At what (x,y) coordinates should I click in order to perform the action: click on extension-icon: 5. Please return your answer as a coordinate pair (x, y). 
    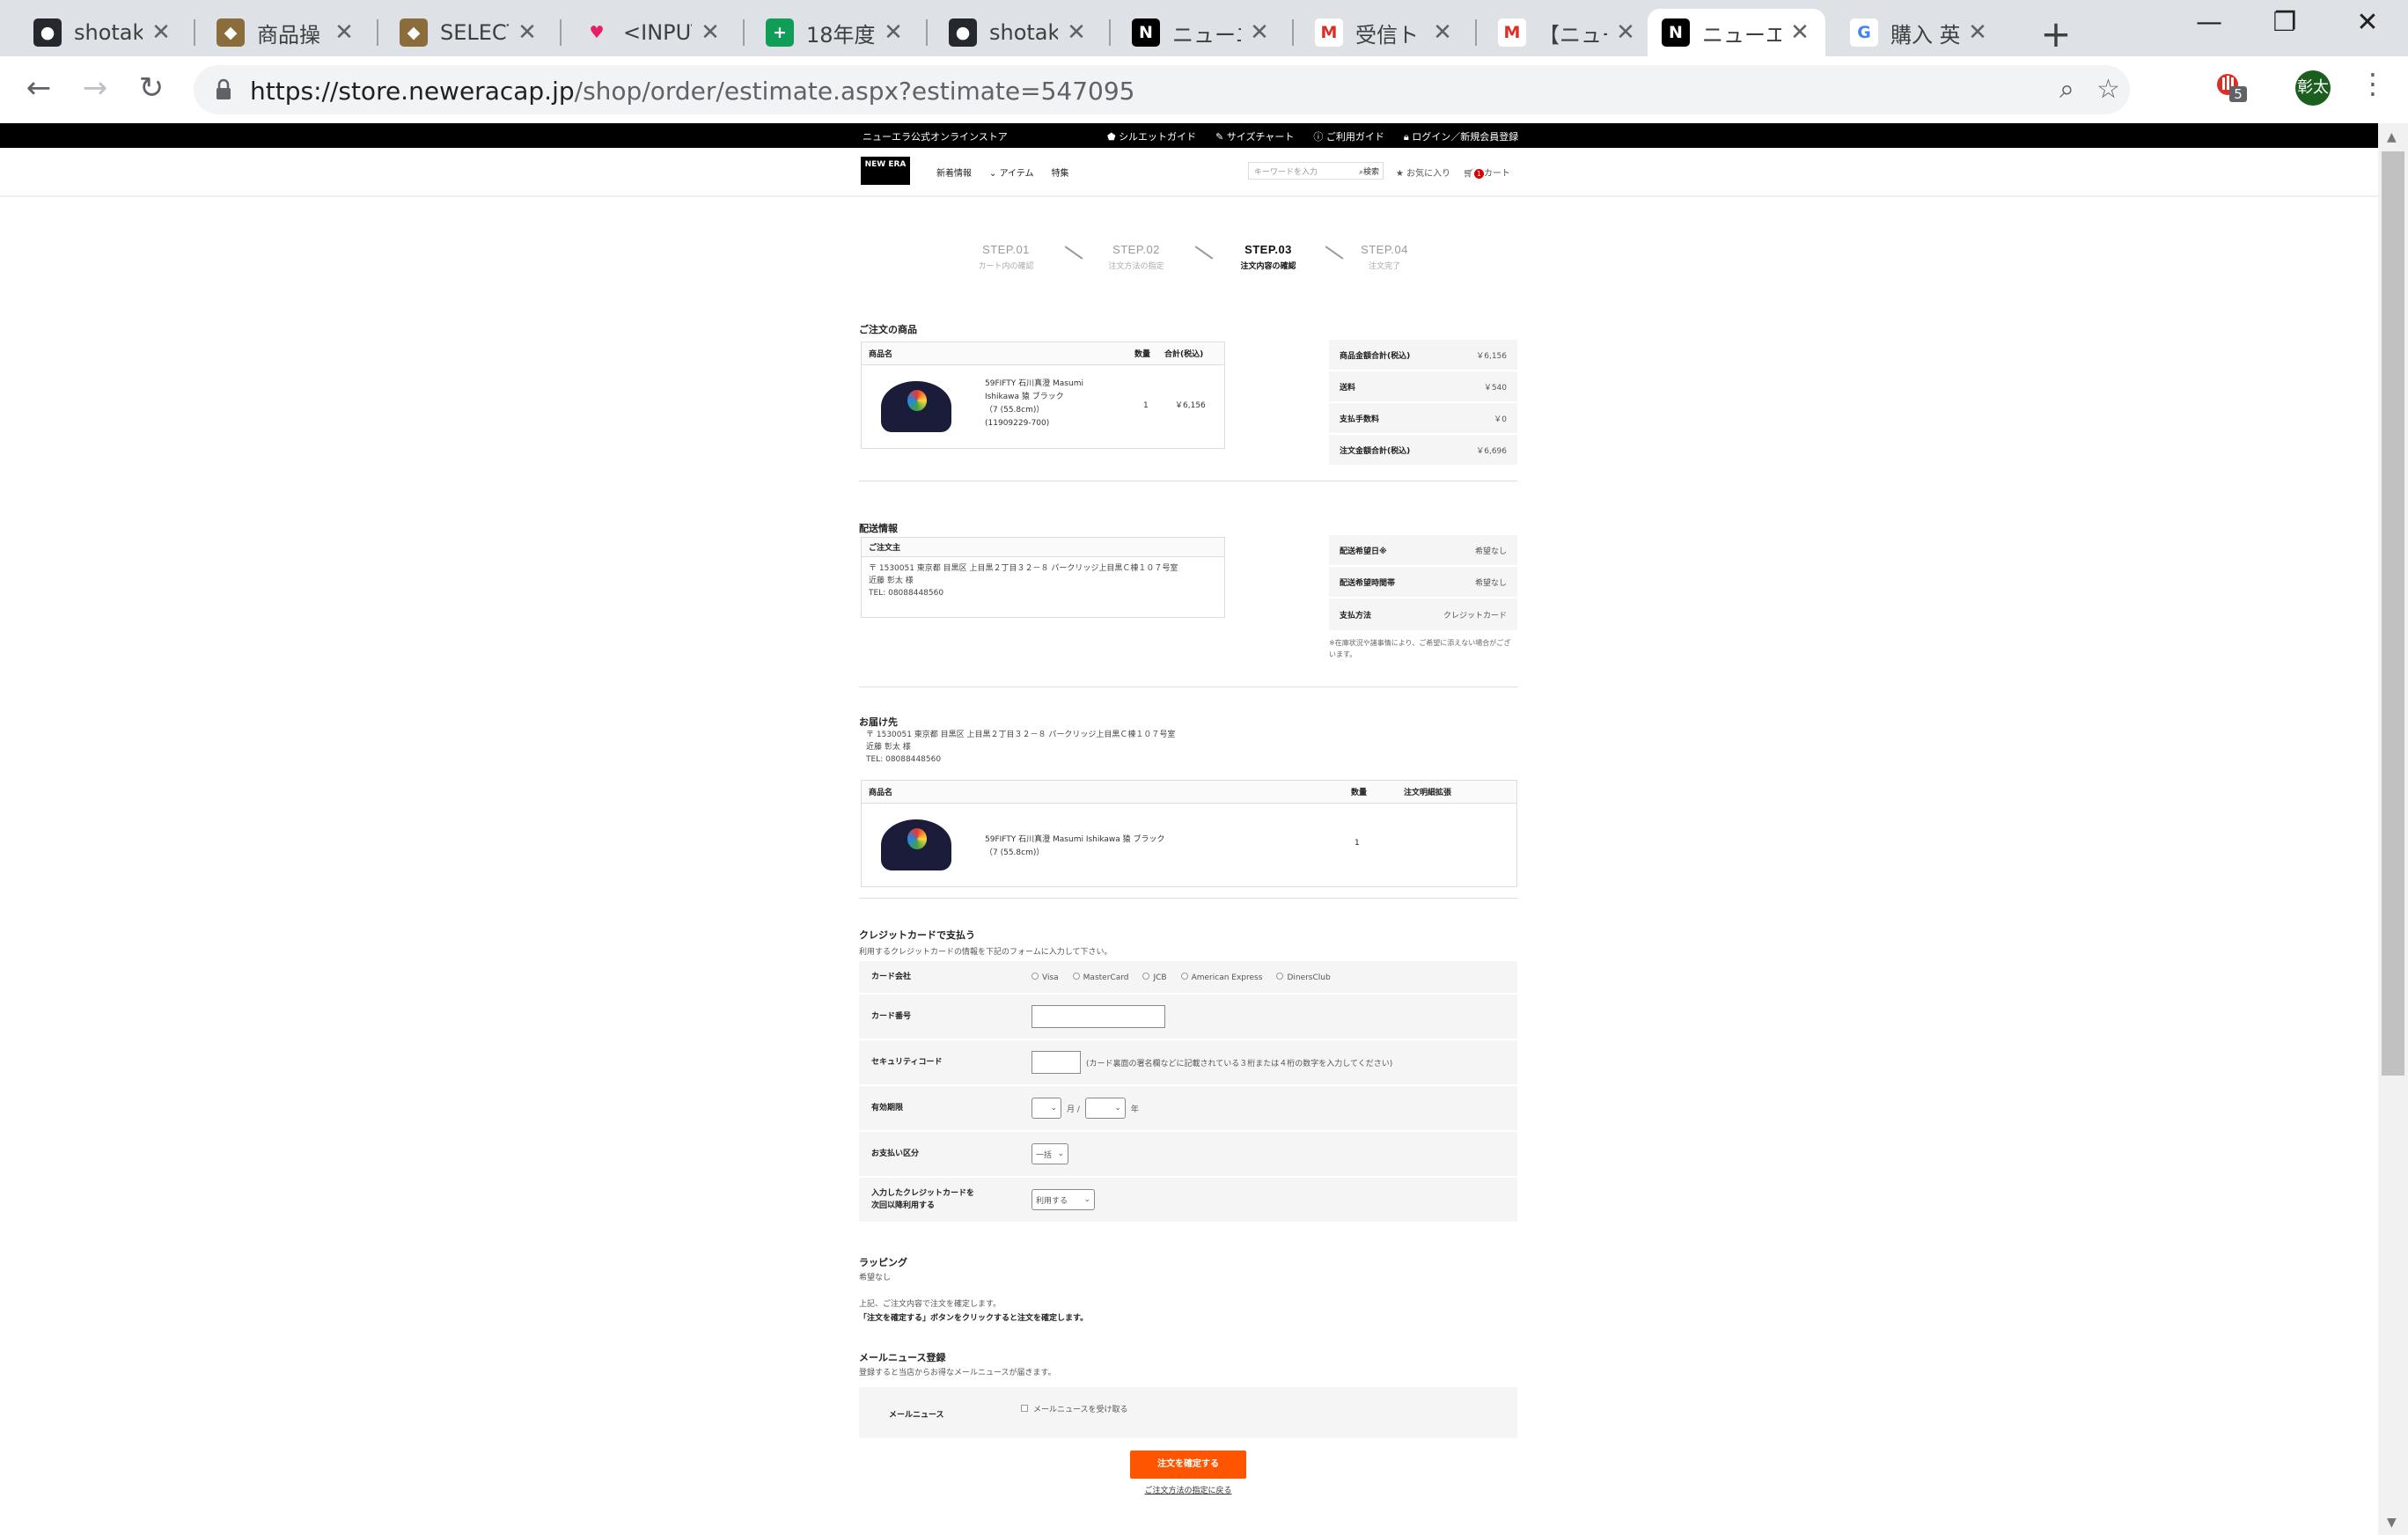
    Looking at the image, I should click on (2231, 88).